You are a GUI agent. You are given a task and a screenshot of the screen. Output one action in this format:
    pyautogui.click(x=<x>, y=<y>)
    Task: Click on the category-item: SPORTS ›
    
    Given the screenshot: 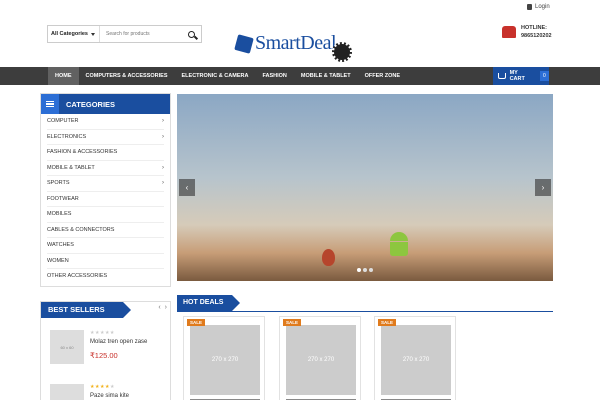 What is the action you would take?
    pyautogui.click(x=105, y=184)
    